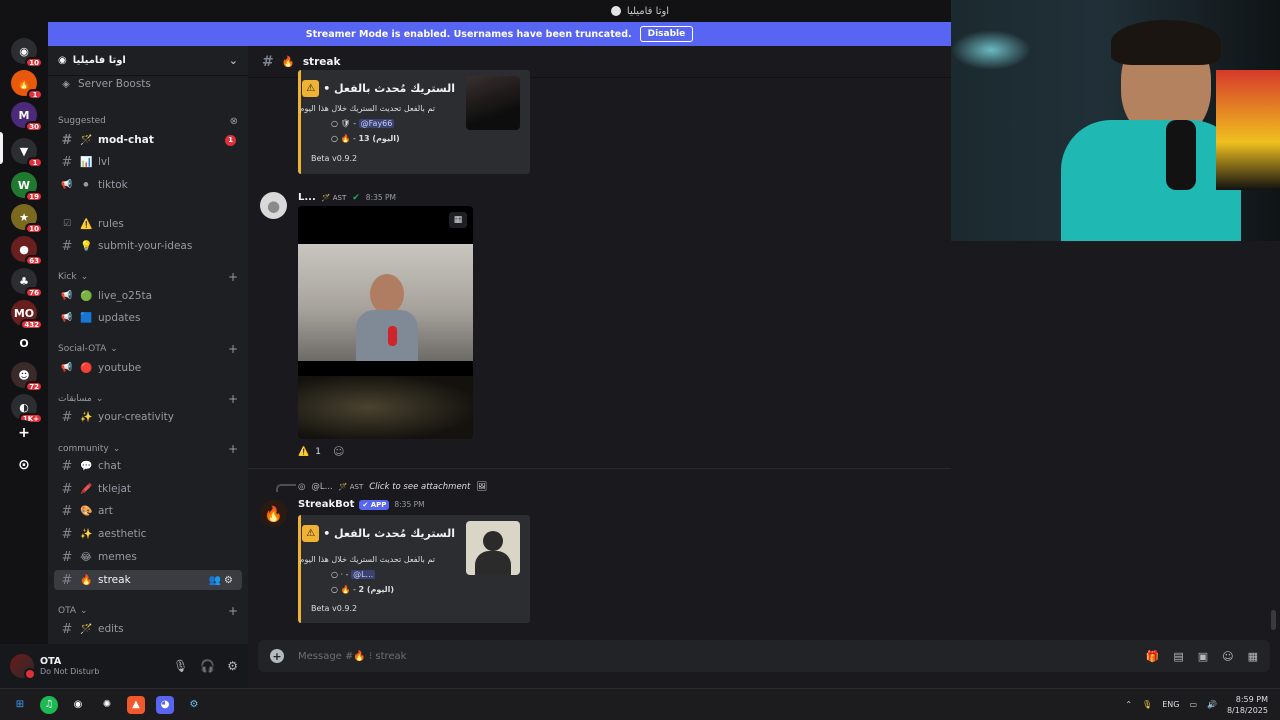  What do you see at coordinates (24, 465) in the screenshot?
I see `explore-icon: ⊙` at bounding box center [24, 465].